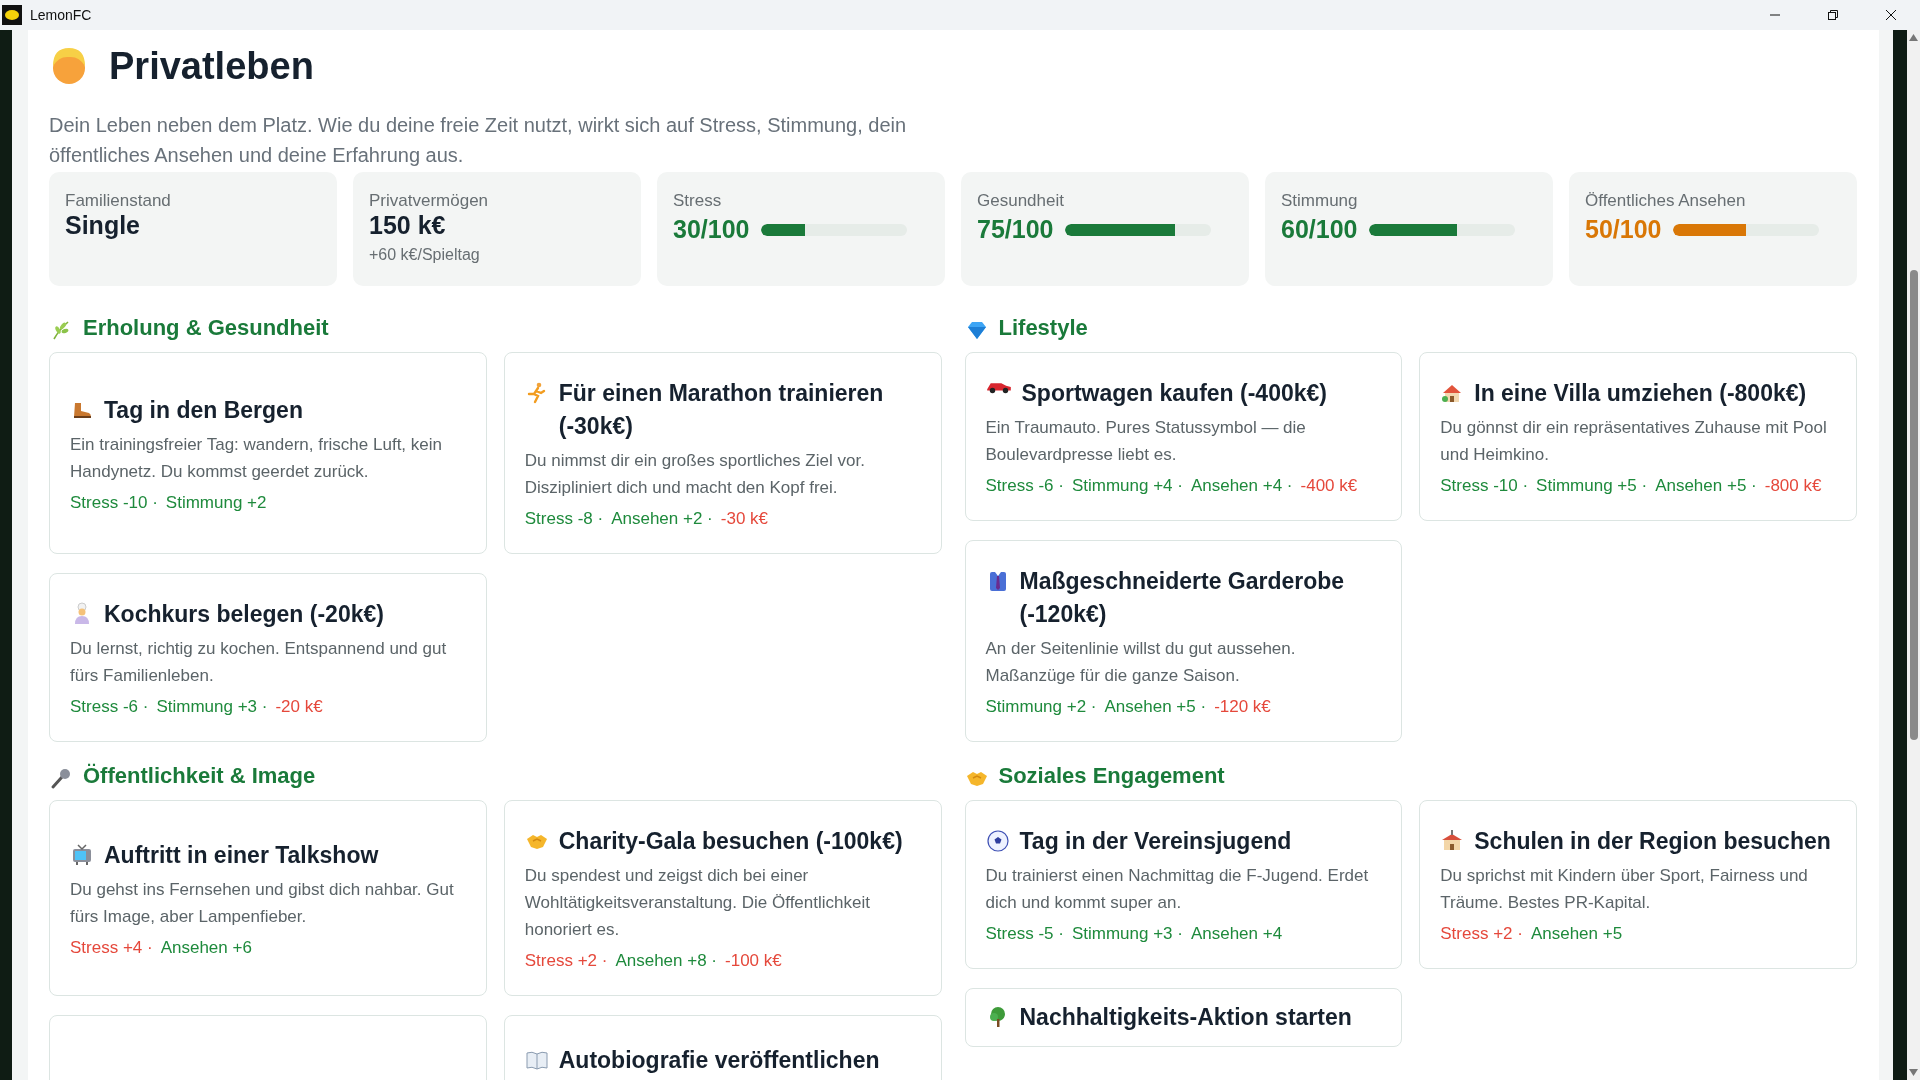  I want to click on activity-card: Nachhaltigkeits-Aktion starten, so click(1183, 1017).